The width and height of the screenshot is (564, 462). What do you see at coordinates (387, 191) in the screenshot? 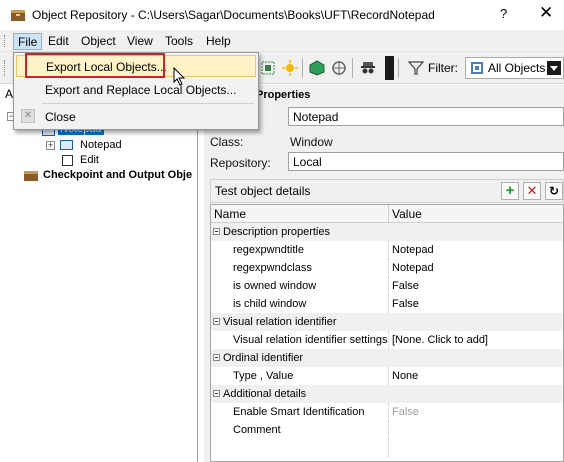
I see `test-object-details-header: Test object details + ✕ ↻` at bounding box center [387, 191].